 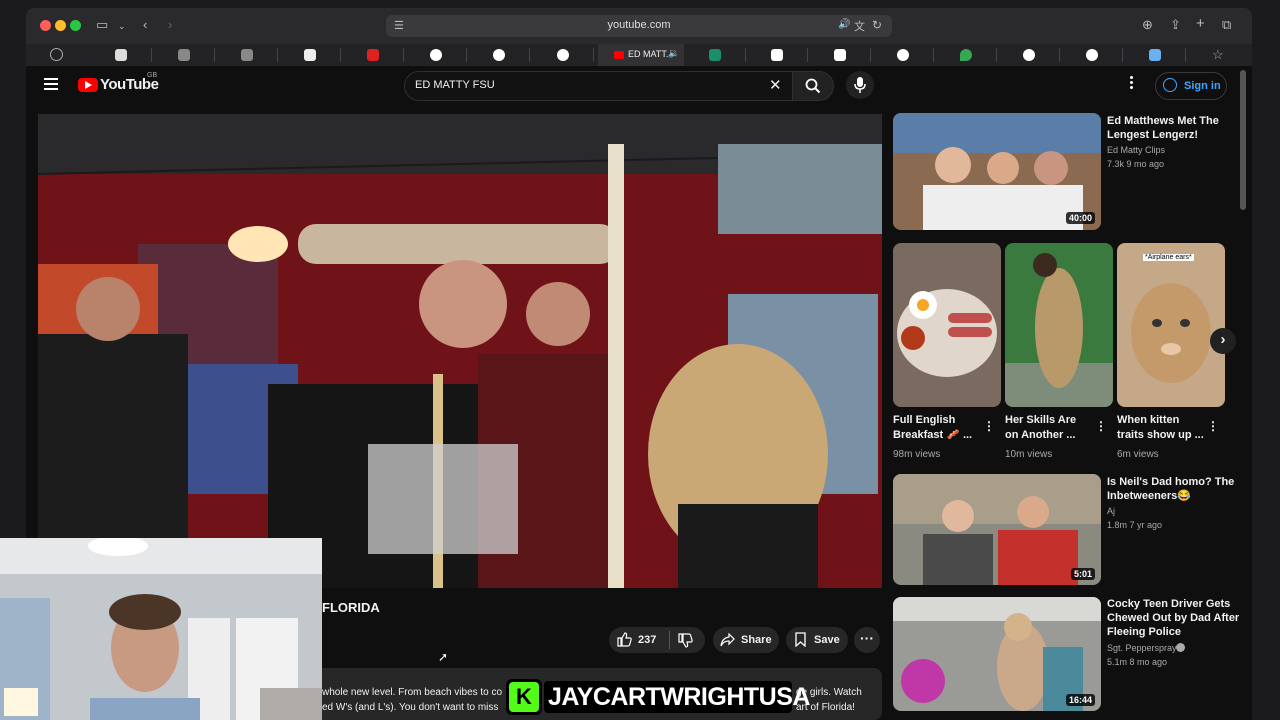 What do you see at coordinates (746, 640) in the screenshot?
I see `share-button: Share` at bounding box center [746, 640].